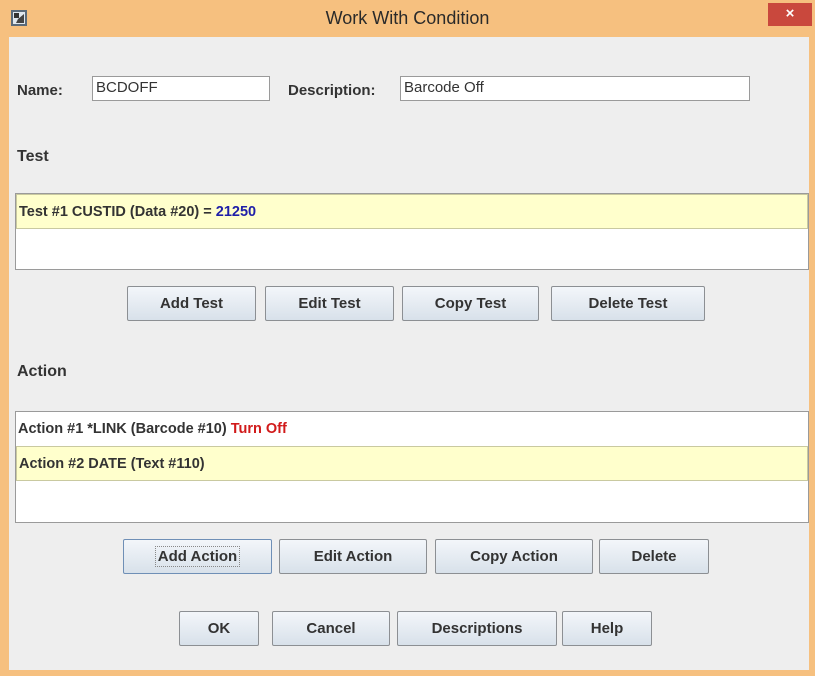 This screenshot has height=676, width=815. What do you see at coordinates (607, 628) in the screenshot?
I see `help-button: Help` at bounding box center [607, 628].